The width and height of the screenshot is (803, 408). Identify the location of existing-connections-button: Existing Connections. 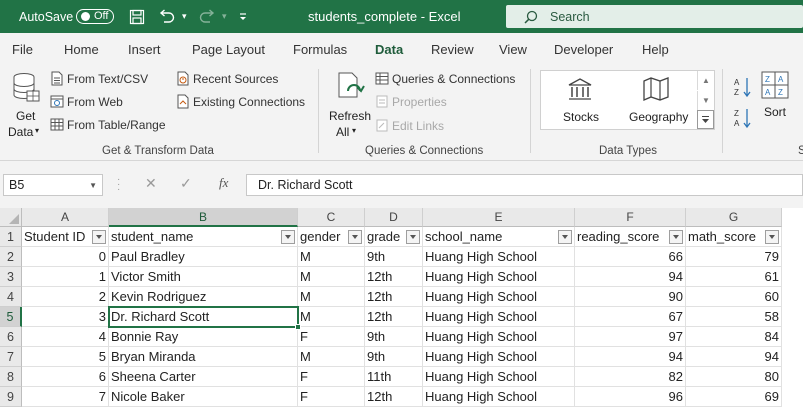
(240, 101).